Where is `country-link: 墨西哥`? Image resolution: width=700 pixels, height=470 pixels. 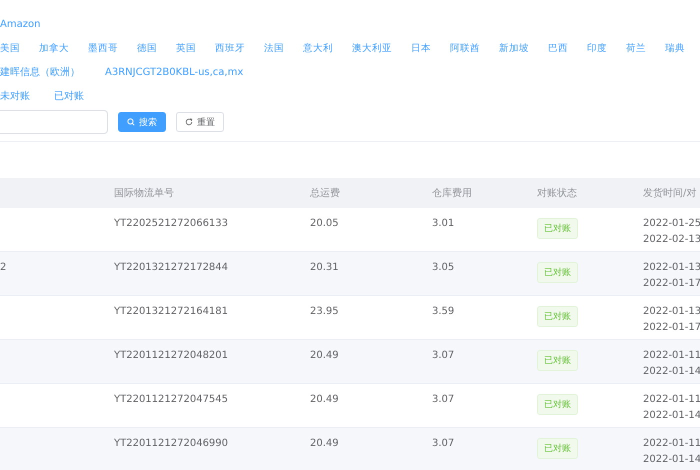 country-link: 墨西哥 is located at coordinates (103, 48).